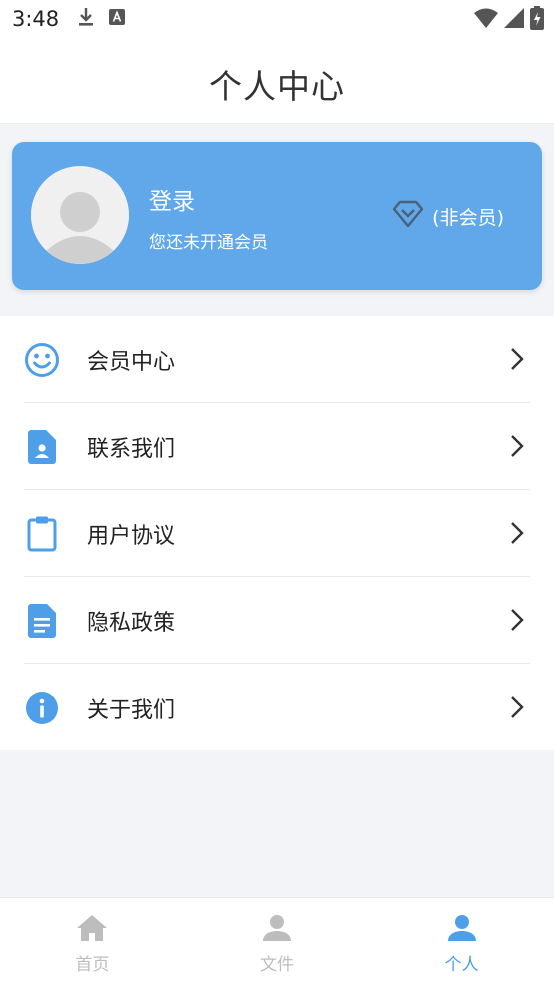 This screenshot has width=554, height=984. I want to click on status-bar: 3:48, so click(277, 19).